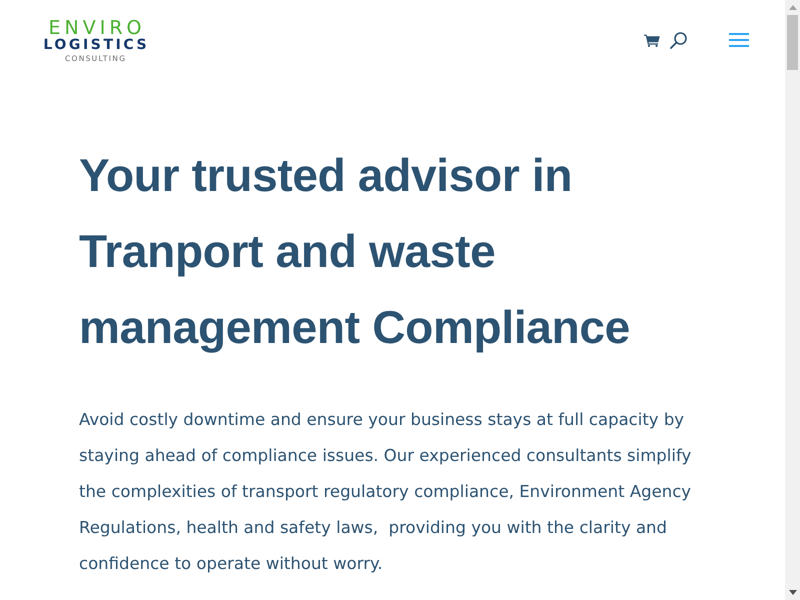 The width and height of the screenshot is (800, 600). I want to click on scrollbar-thumb, so click(792, 42).